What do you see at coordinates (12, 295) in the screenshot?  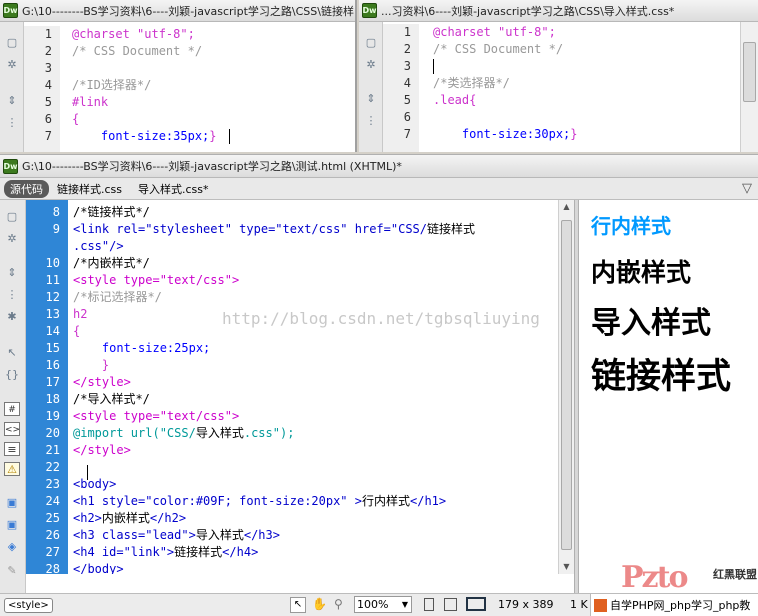 I see `collapse-selection-icon: ⋮` at bounding box center [12, 295].